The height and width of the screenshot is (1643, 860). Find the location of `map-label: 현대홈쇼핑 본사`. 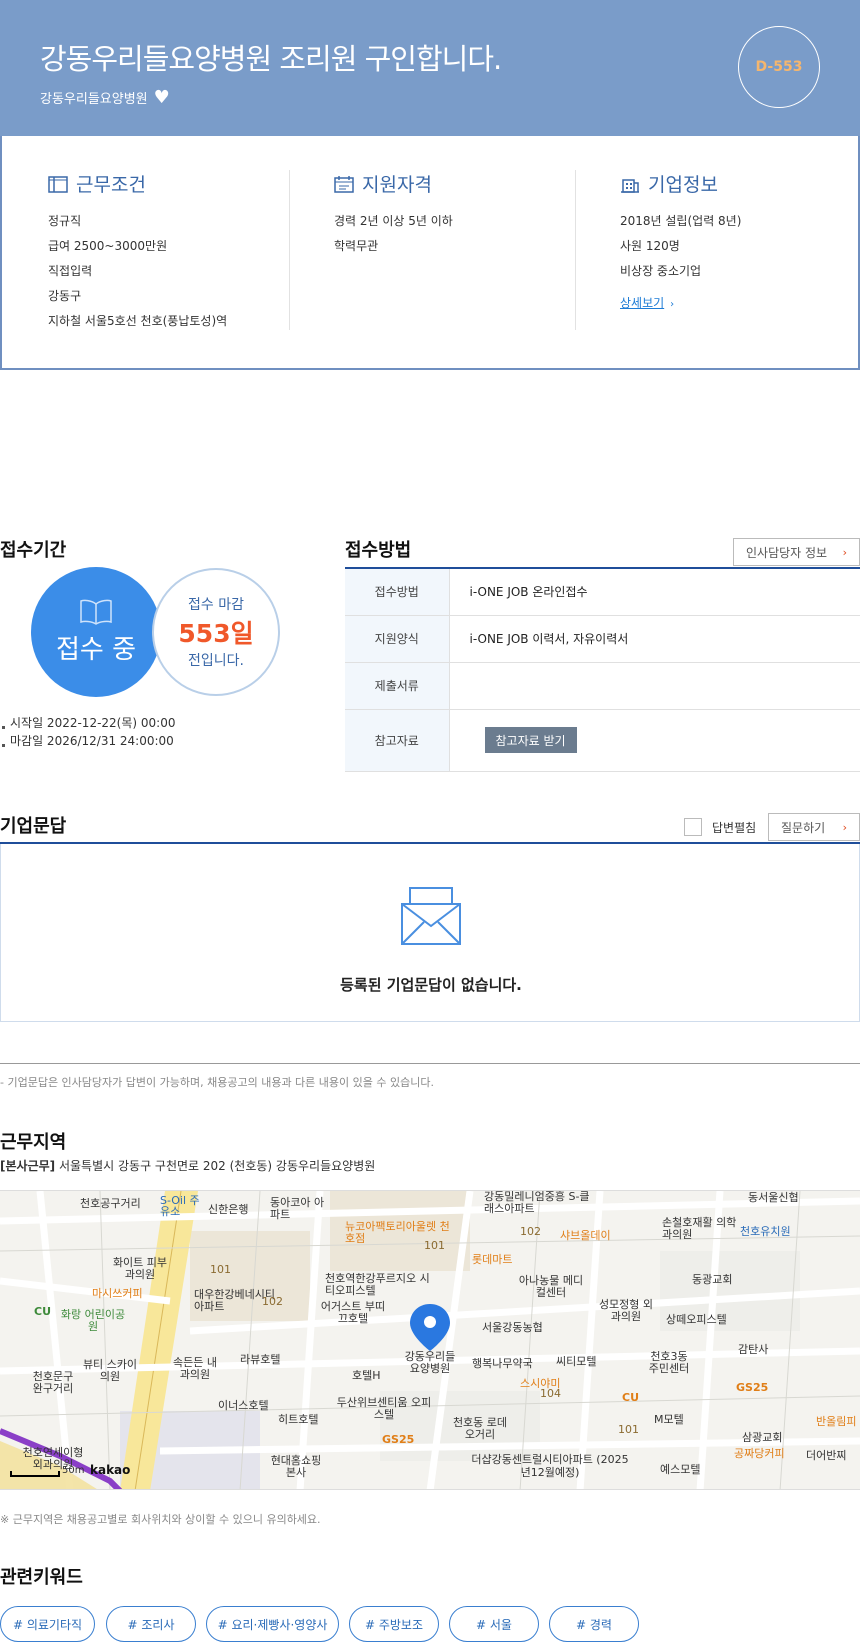

map-label: 현대홈쇼핑 본사 is located at coordinates (296, 1466).